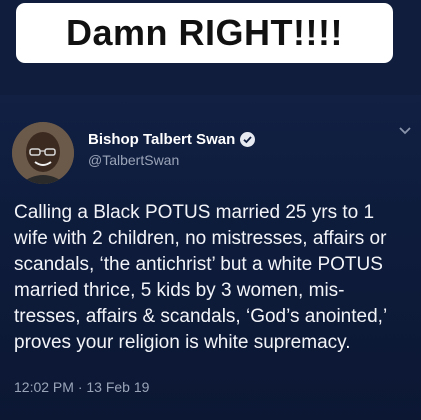 Image resolution: width=421 pixels, height=420 pixels. I want to click on avatar-portrait-icon, so click(43, 153).